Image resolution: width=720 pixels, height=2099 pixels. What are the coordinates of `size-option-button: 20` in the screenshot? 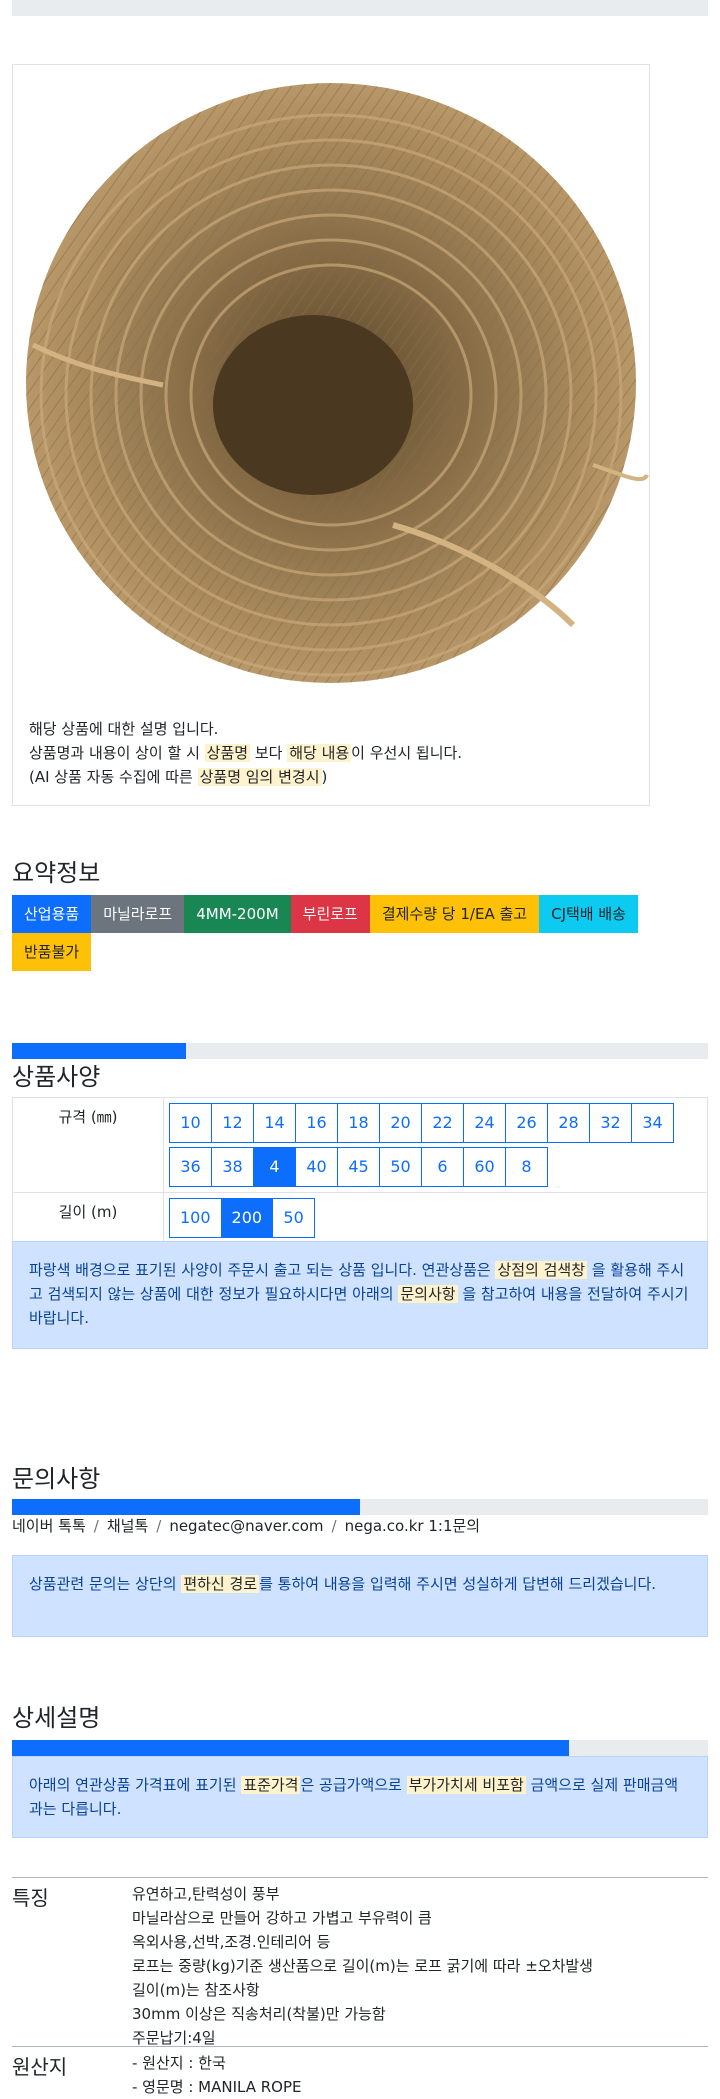 It's located at (400, 1123).